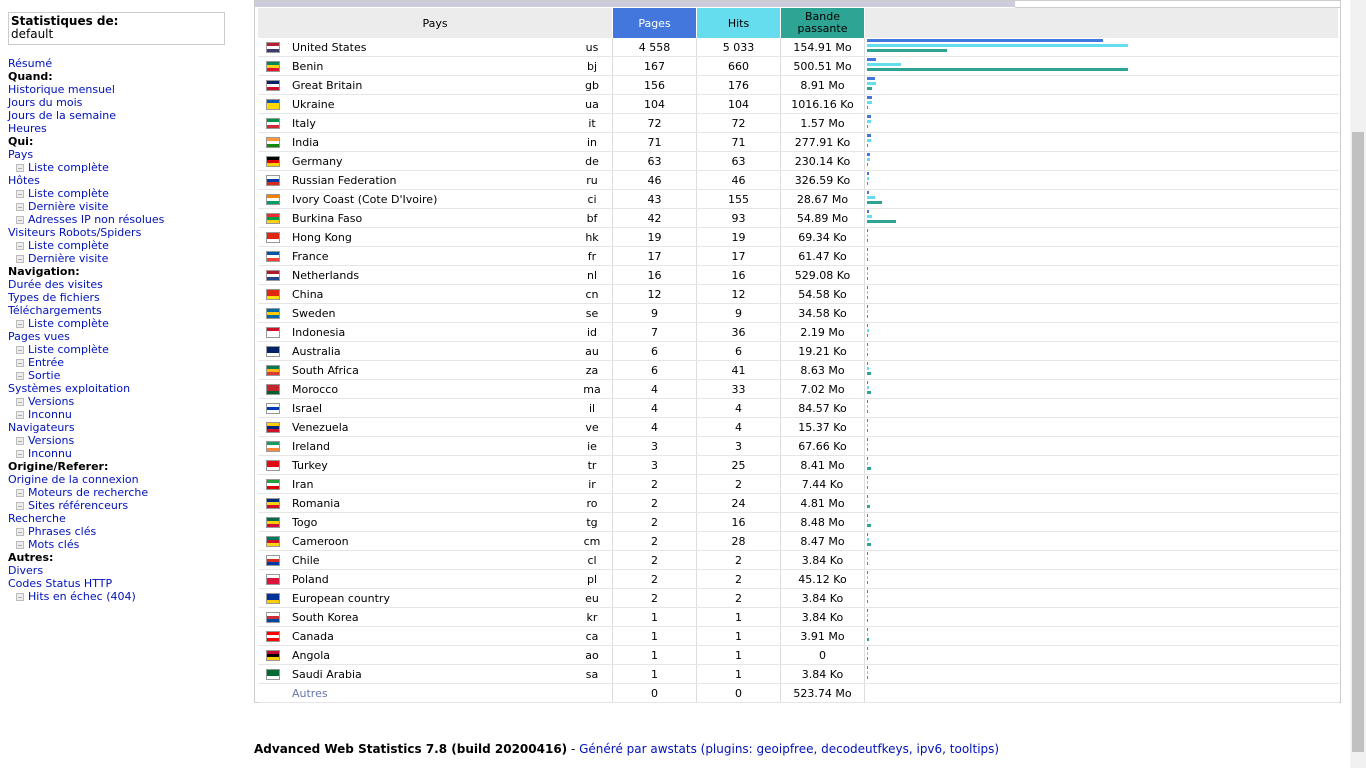 The width and height of the screenshot is (1366, 768). What do you see at coordinates (592, 161) in the screenshot?
I see `country-code: de` at bounding box center [592, 161].